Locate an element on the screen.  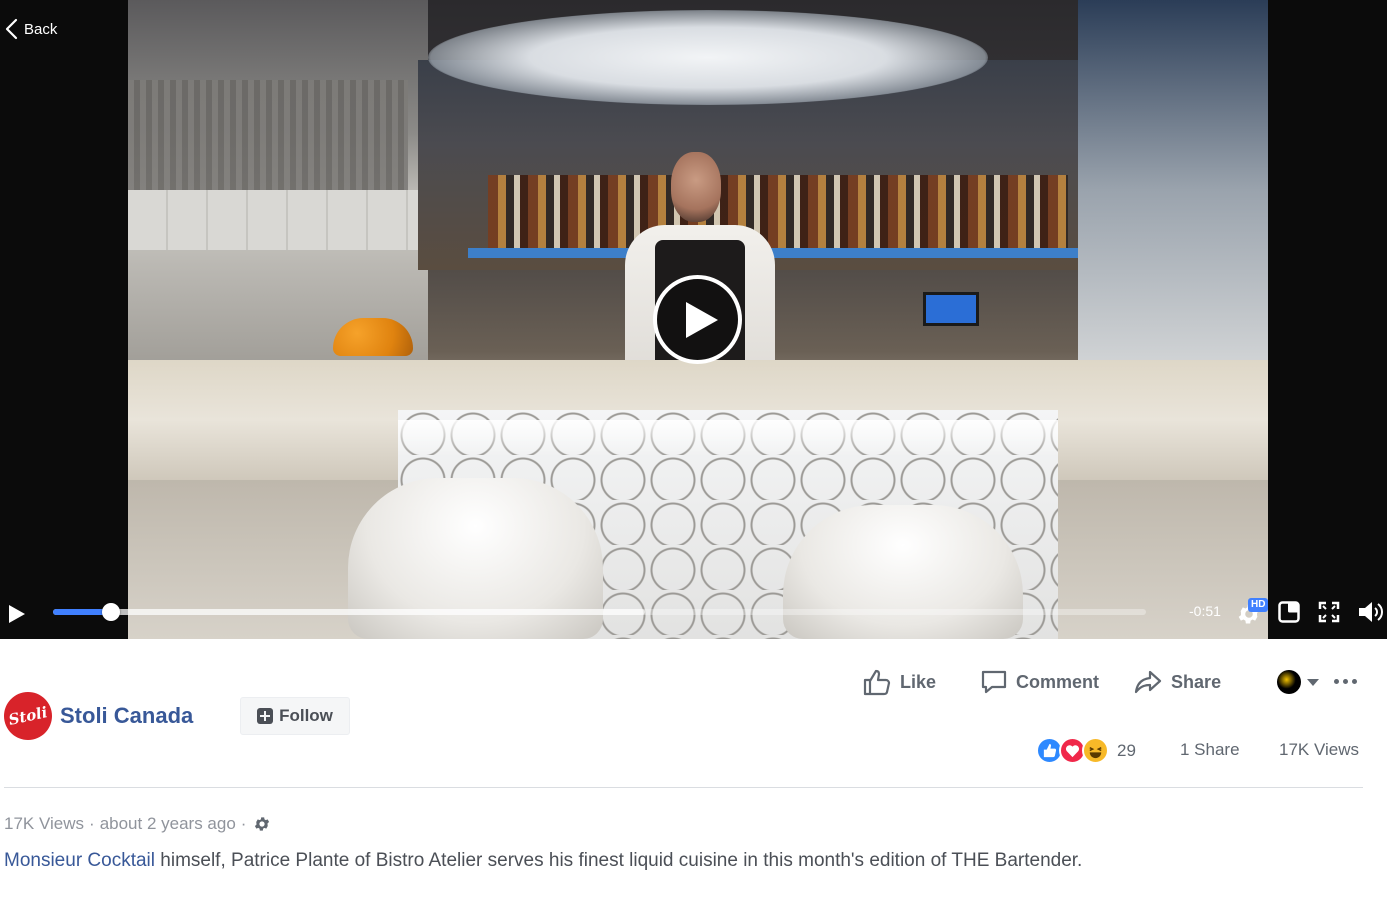
views-count: 17K Views is located at coordinates (1319, 749).